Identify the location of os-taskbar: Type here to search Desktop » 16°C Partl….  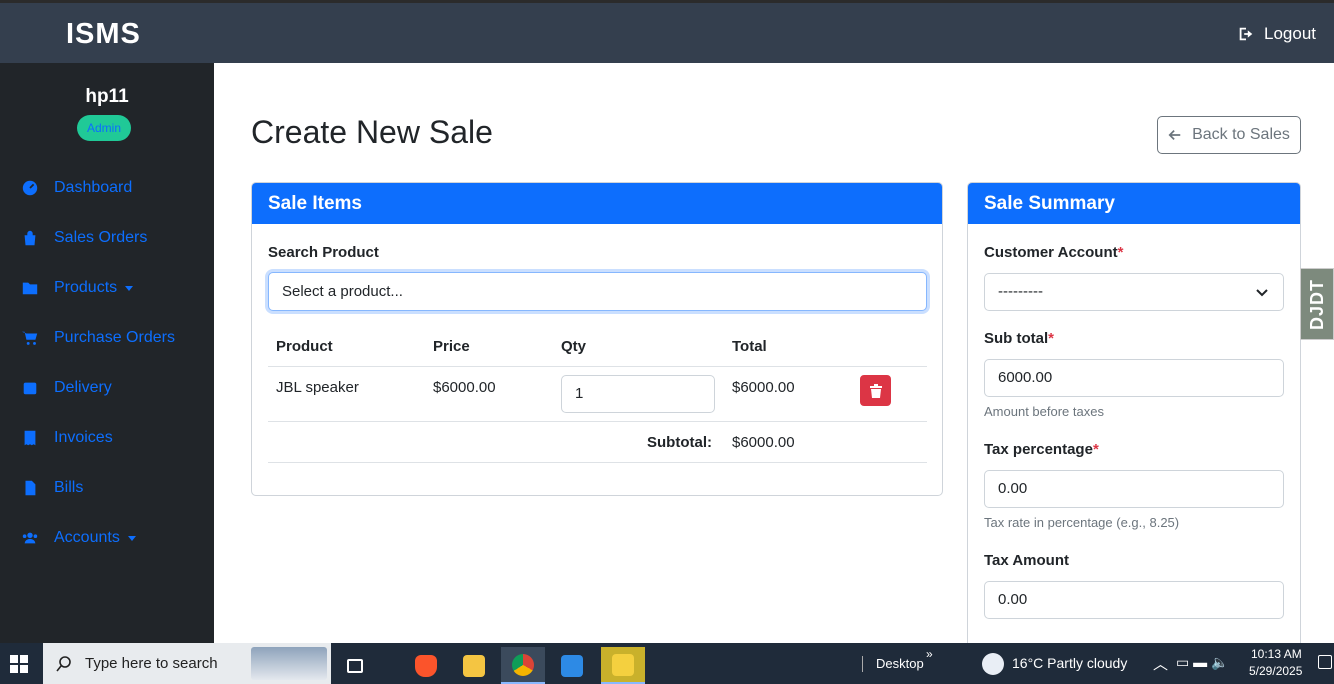
(667, 663).